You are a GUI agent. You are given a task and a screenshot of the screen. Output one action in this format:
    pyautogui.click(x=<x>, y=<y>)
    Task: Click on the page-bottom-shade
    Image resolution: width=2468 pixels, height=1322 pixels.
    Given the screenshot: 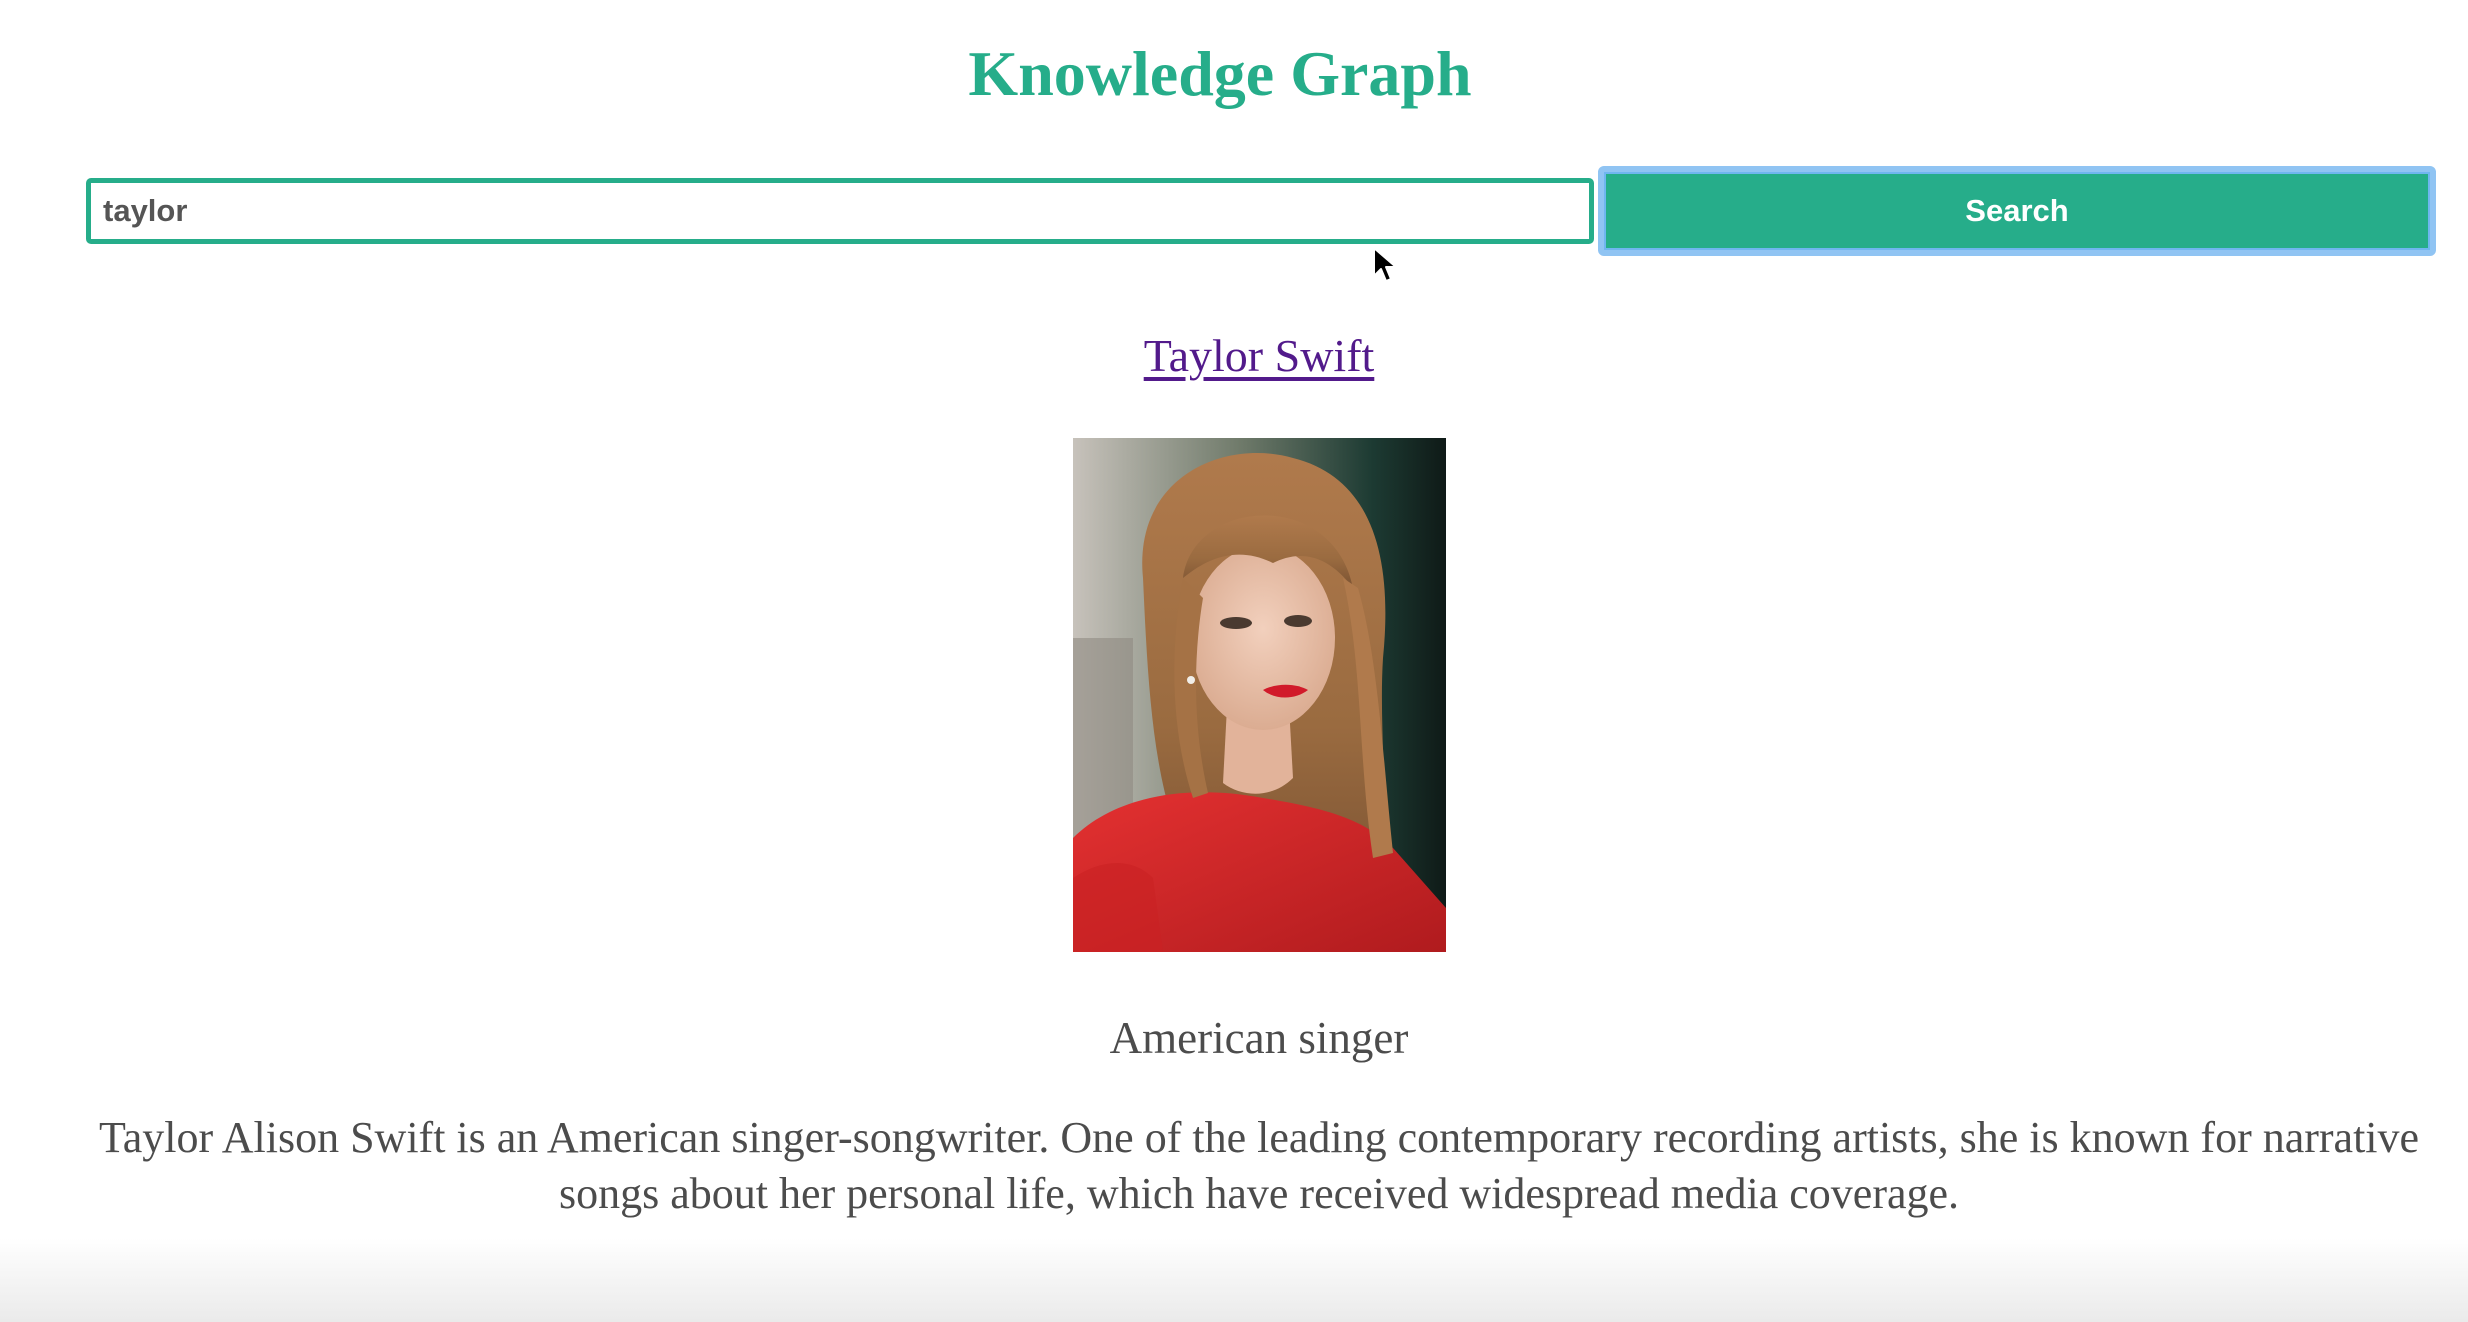 What is the action you would take?
    pyautogui.click(x=1234, y=1280)
    